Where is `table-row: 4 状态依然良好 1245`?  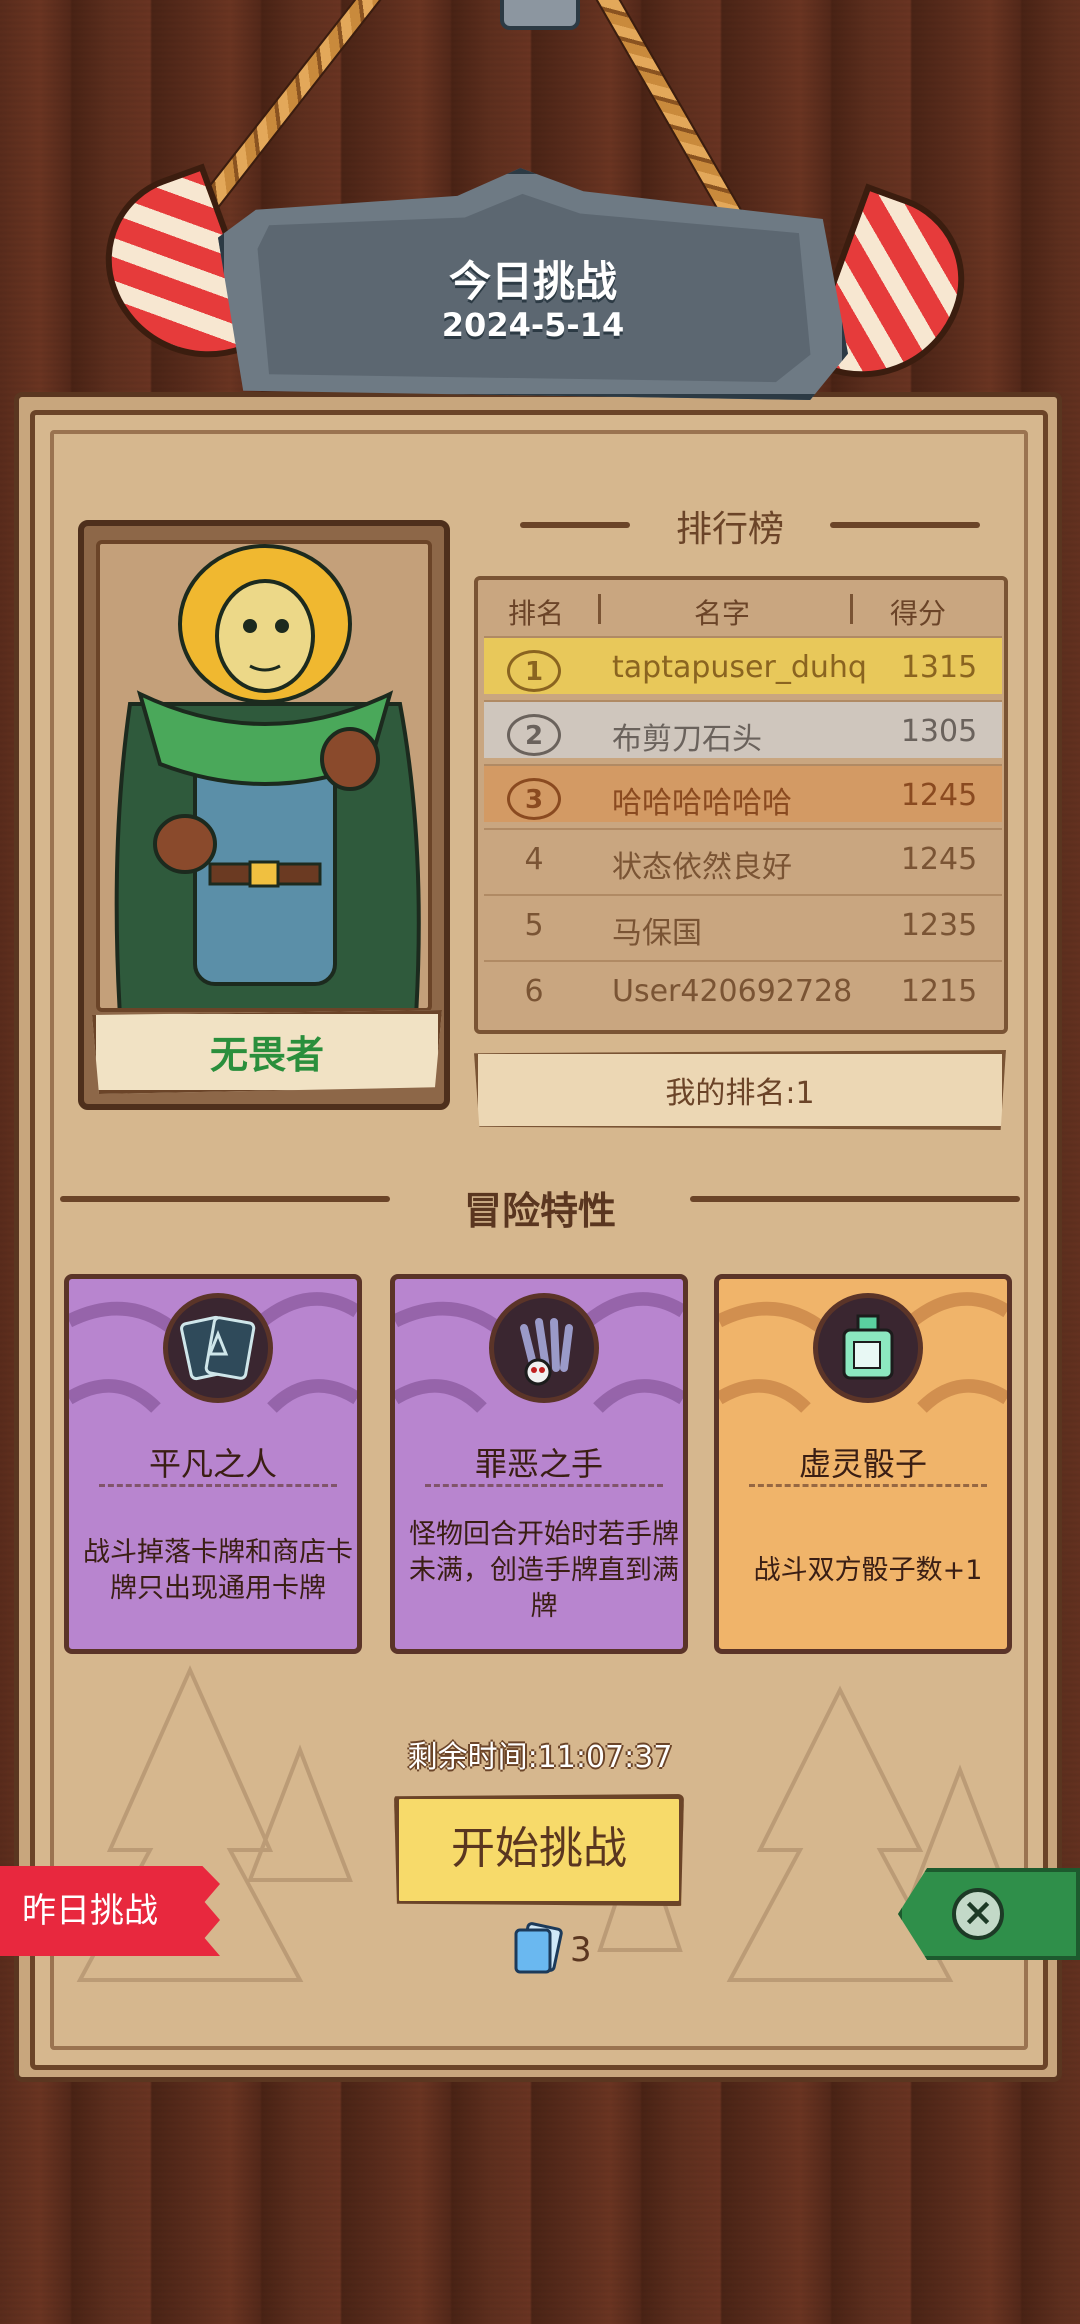
table-row: 4 状态依然良好 1245 is located at coordinates (743, 857).